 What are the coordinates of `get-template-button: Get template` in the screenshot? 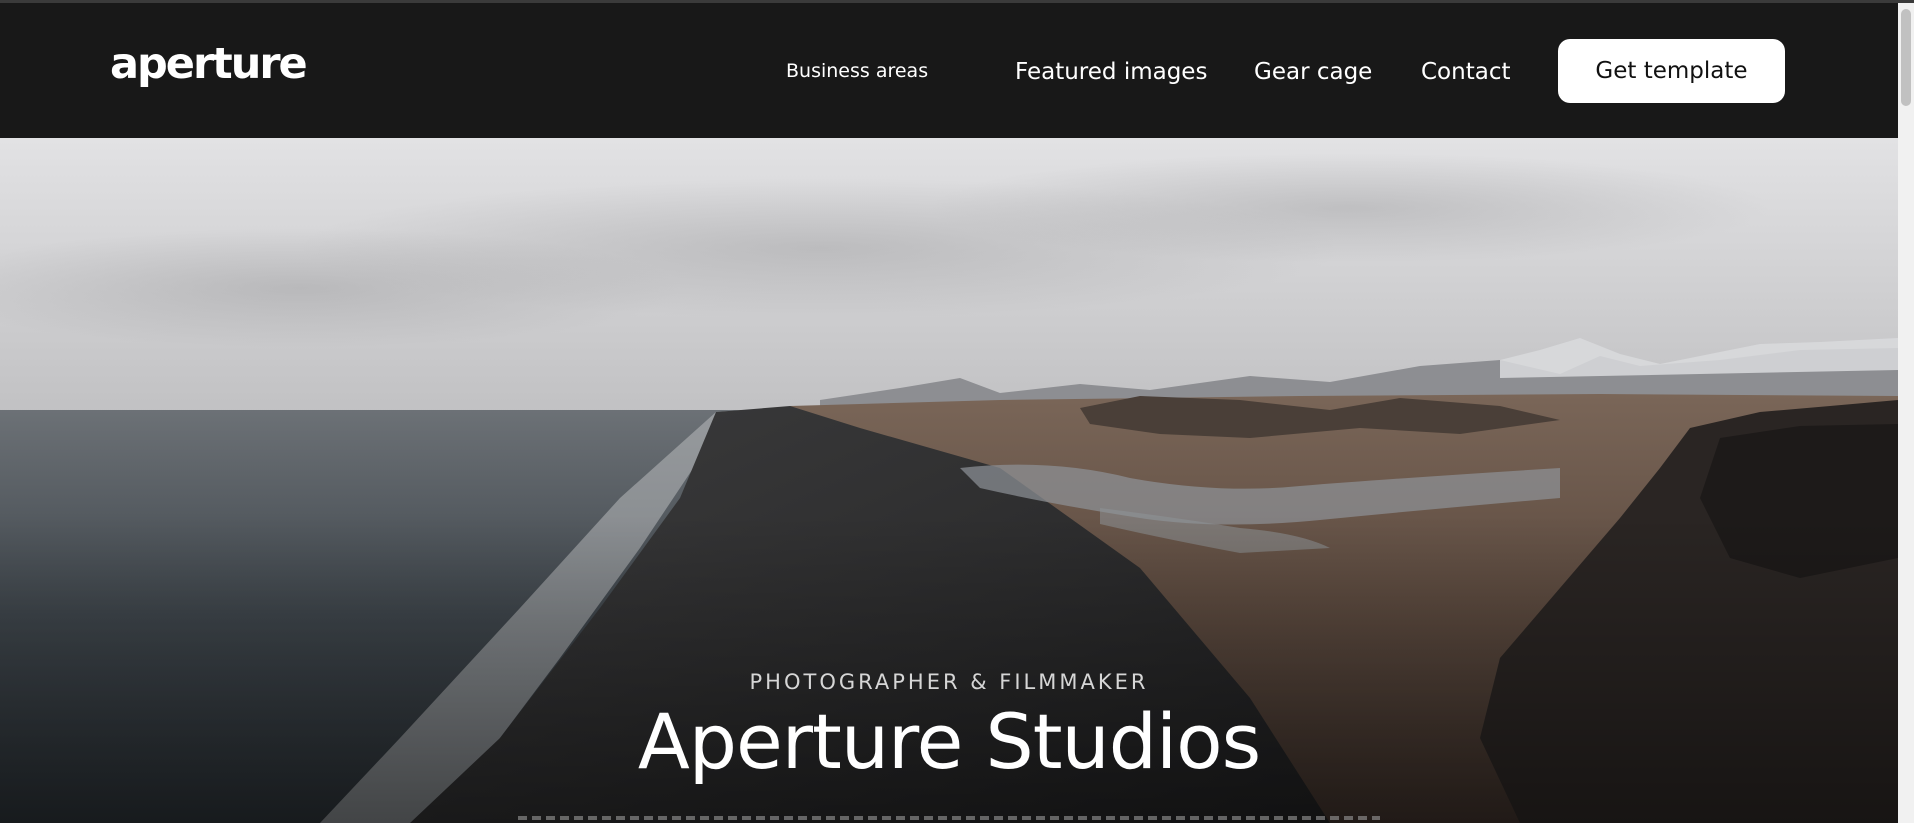 It's located at (1671, 71).